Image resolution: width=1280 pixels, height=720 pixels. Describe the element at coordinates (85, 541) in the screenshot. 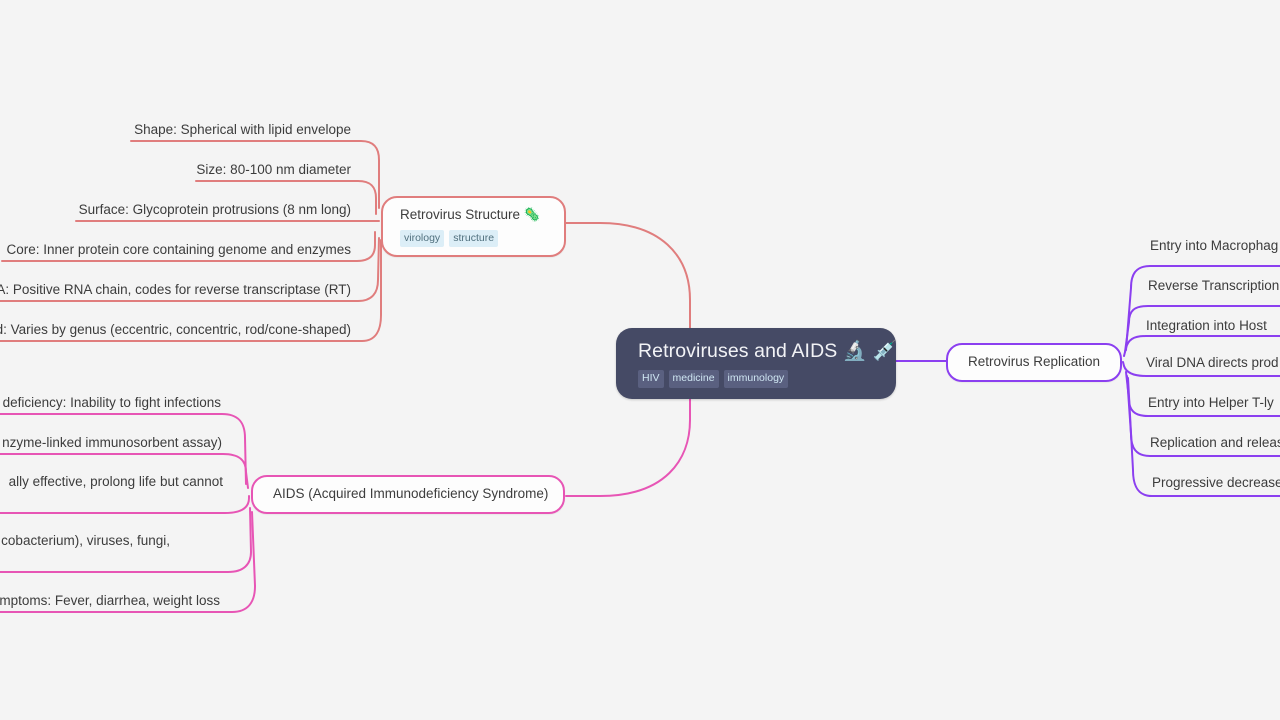

I see `leaf-aids-3: cobacterium), viruses, fungi,` at that location.